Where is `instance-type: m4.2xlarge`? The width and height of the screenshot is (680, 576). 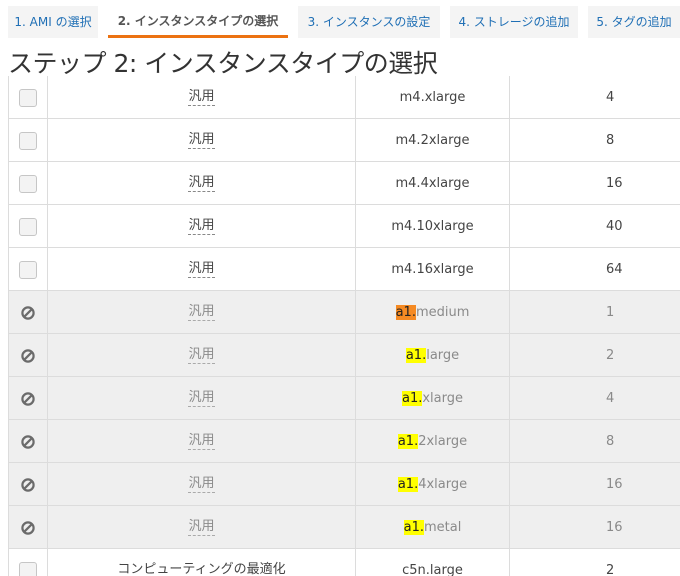
instance-type: m4.2xlarge is located at coordinates (432, 140).